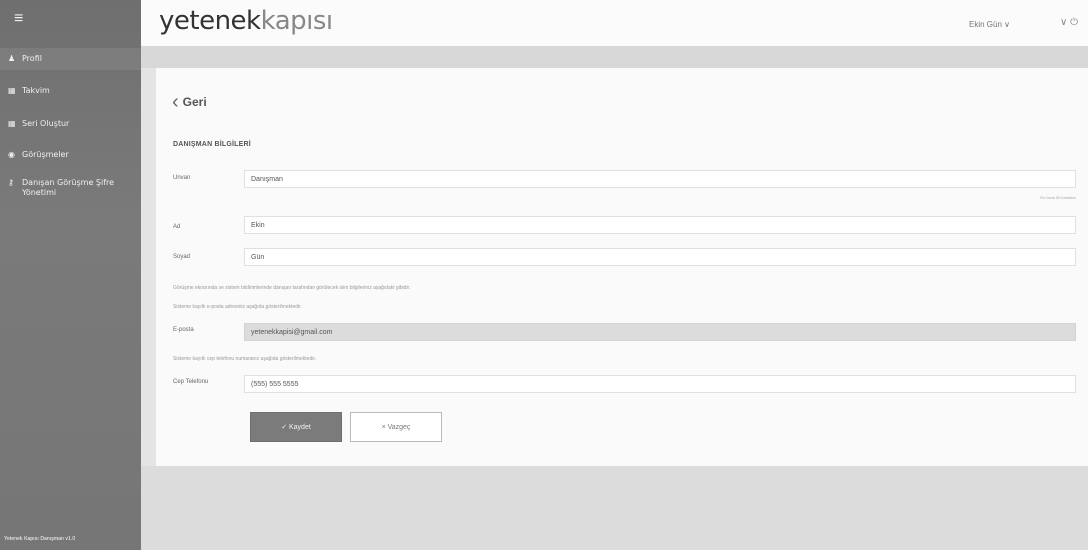 The width and height of the screenshot is (1088, 550). I want to click on last-name-label: Soyad, so click(182, 257).